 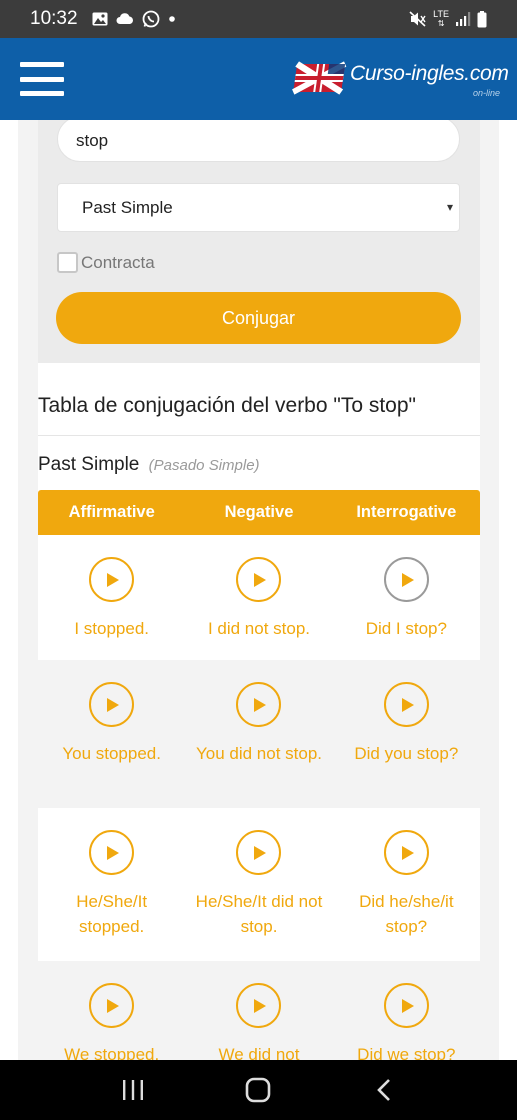 I want to click on dot-icon, so click(x=172, y=19).